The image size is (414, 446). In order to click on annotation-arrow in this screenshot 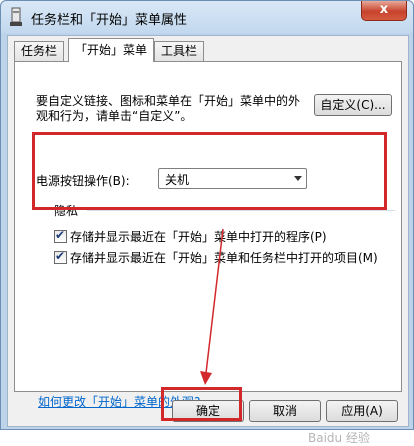, I will do `click(212, 306)`.